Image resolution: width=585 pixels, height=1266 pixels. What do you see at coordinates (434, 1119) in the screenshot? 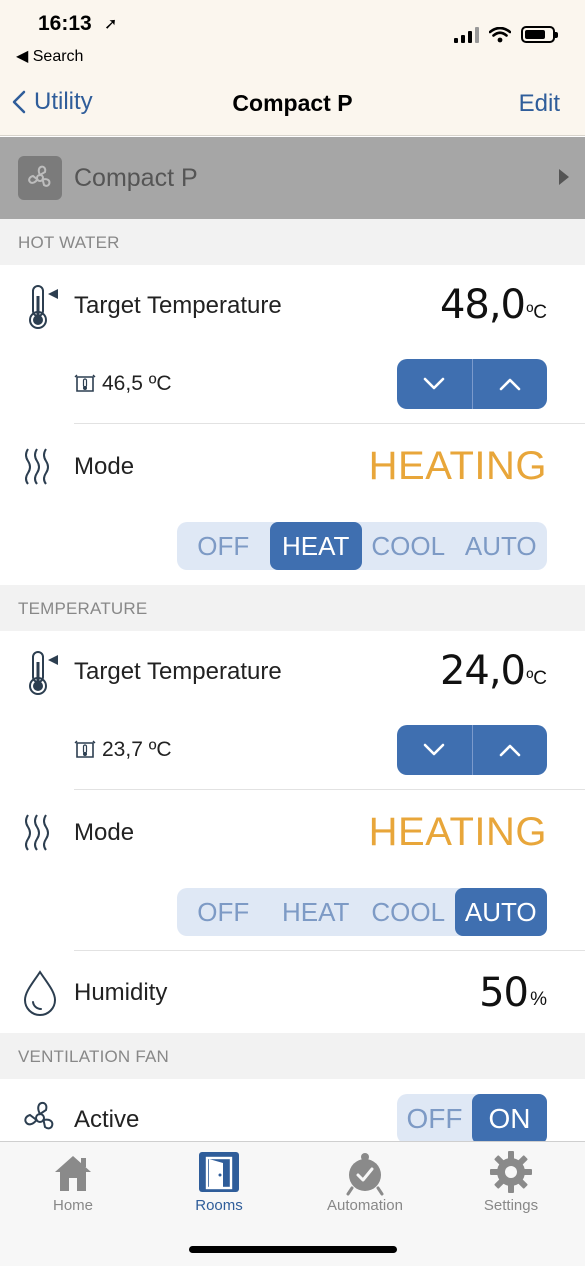
I see `toggle-option-off: OFF` at bounding box center [434, 1119].